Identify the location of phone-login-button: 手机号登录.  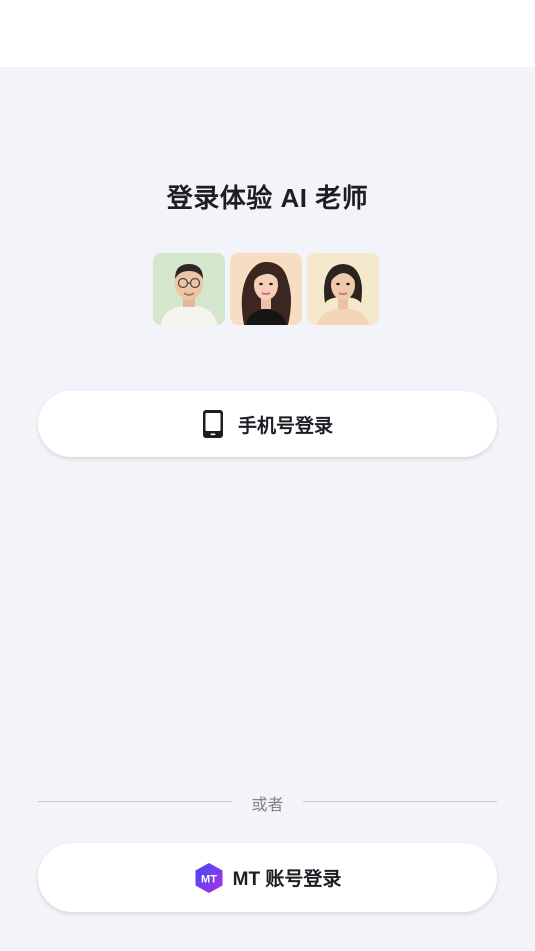
(267, 424).